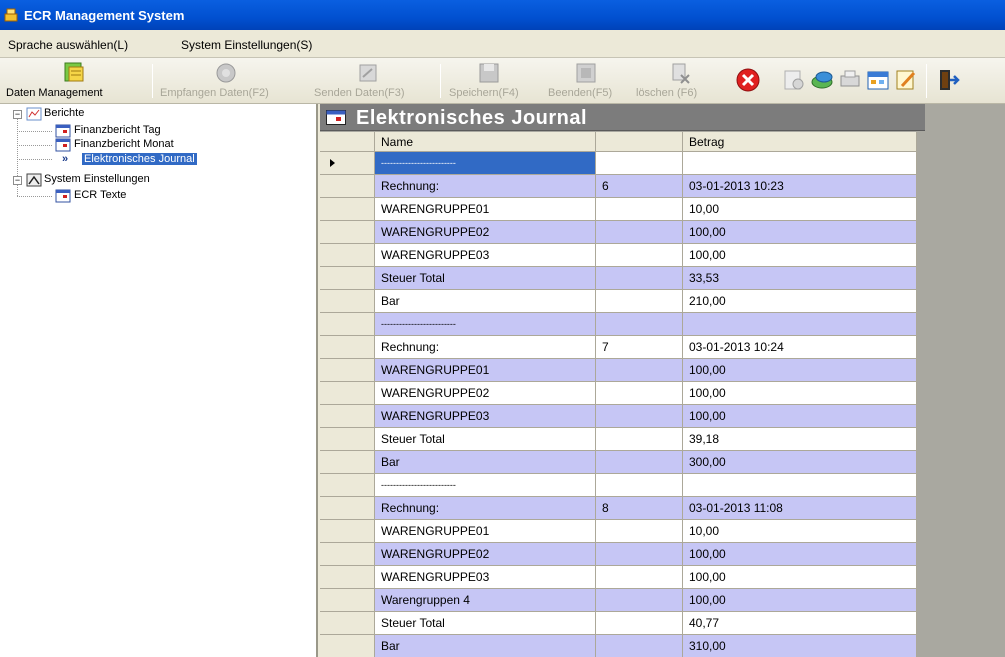 This screenshot has height=657, width=1005. What do you see at coordinates (822, 80) in the screenshot?
I see `money-icon` at bounding box center [822, 80].